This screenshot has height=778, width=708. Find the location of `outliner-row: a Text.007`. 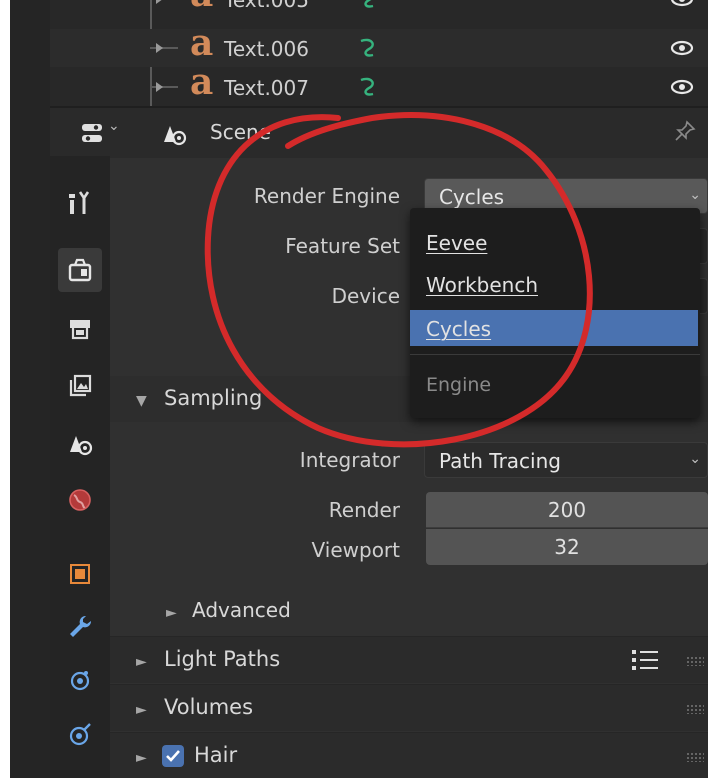

outliner-row: a Text.007 is located at coordinates (379, 83).